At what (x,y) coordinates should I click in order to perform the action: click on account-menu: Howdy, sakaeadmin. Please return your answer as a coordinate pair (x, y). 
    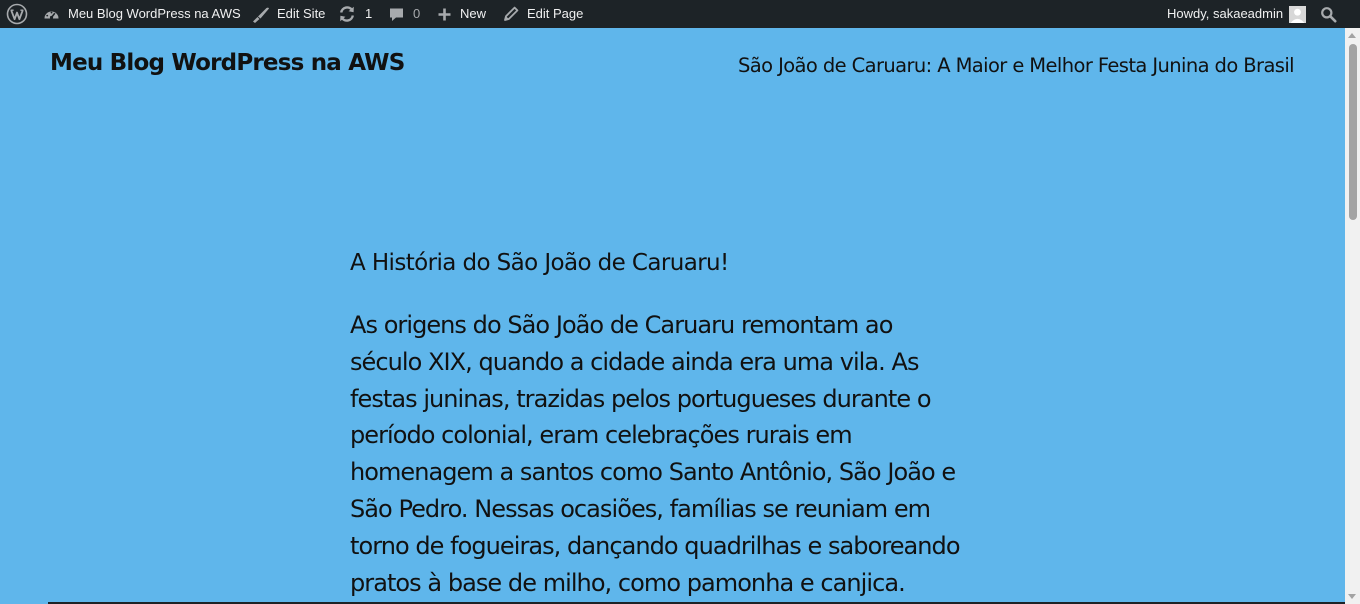
    Looking at the image, I should click on (1237, 14).